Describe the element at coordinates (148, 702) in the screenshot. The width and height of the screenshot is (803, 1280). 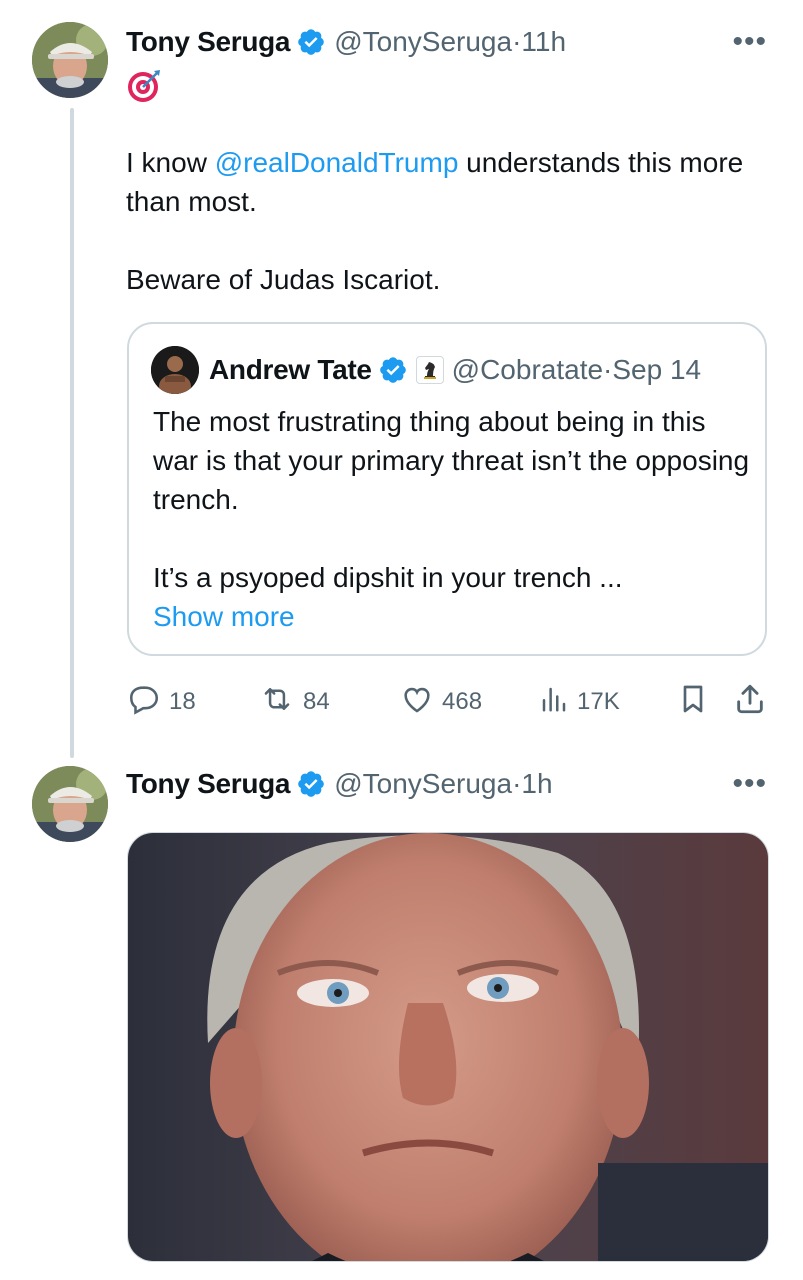
I see `reply-icon` at that location.